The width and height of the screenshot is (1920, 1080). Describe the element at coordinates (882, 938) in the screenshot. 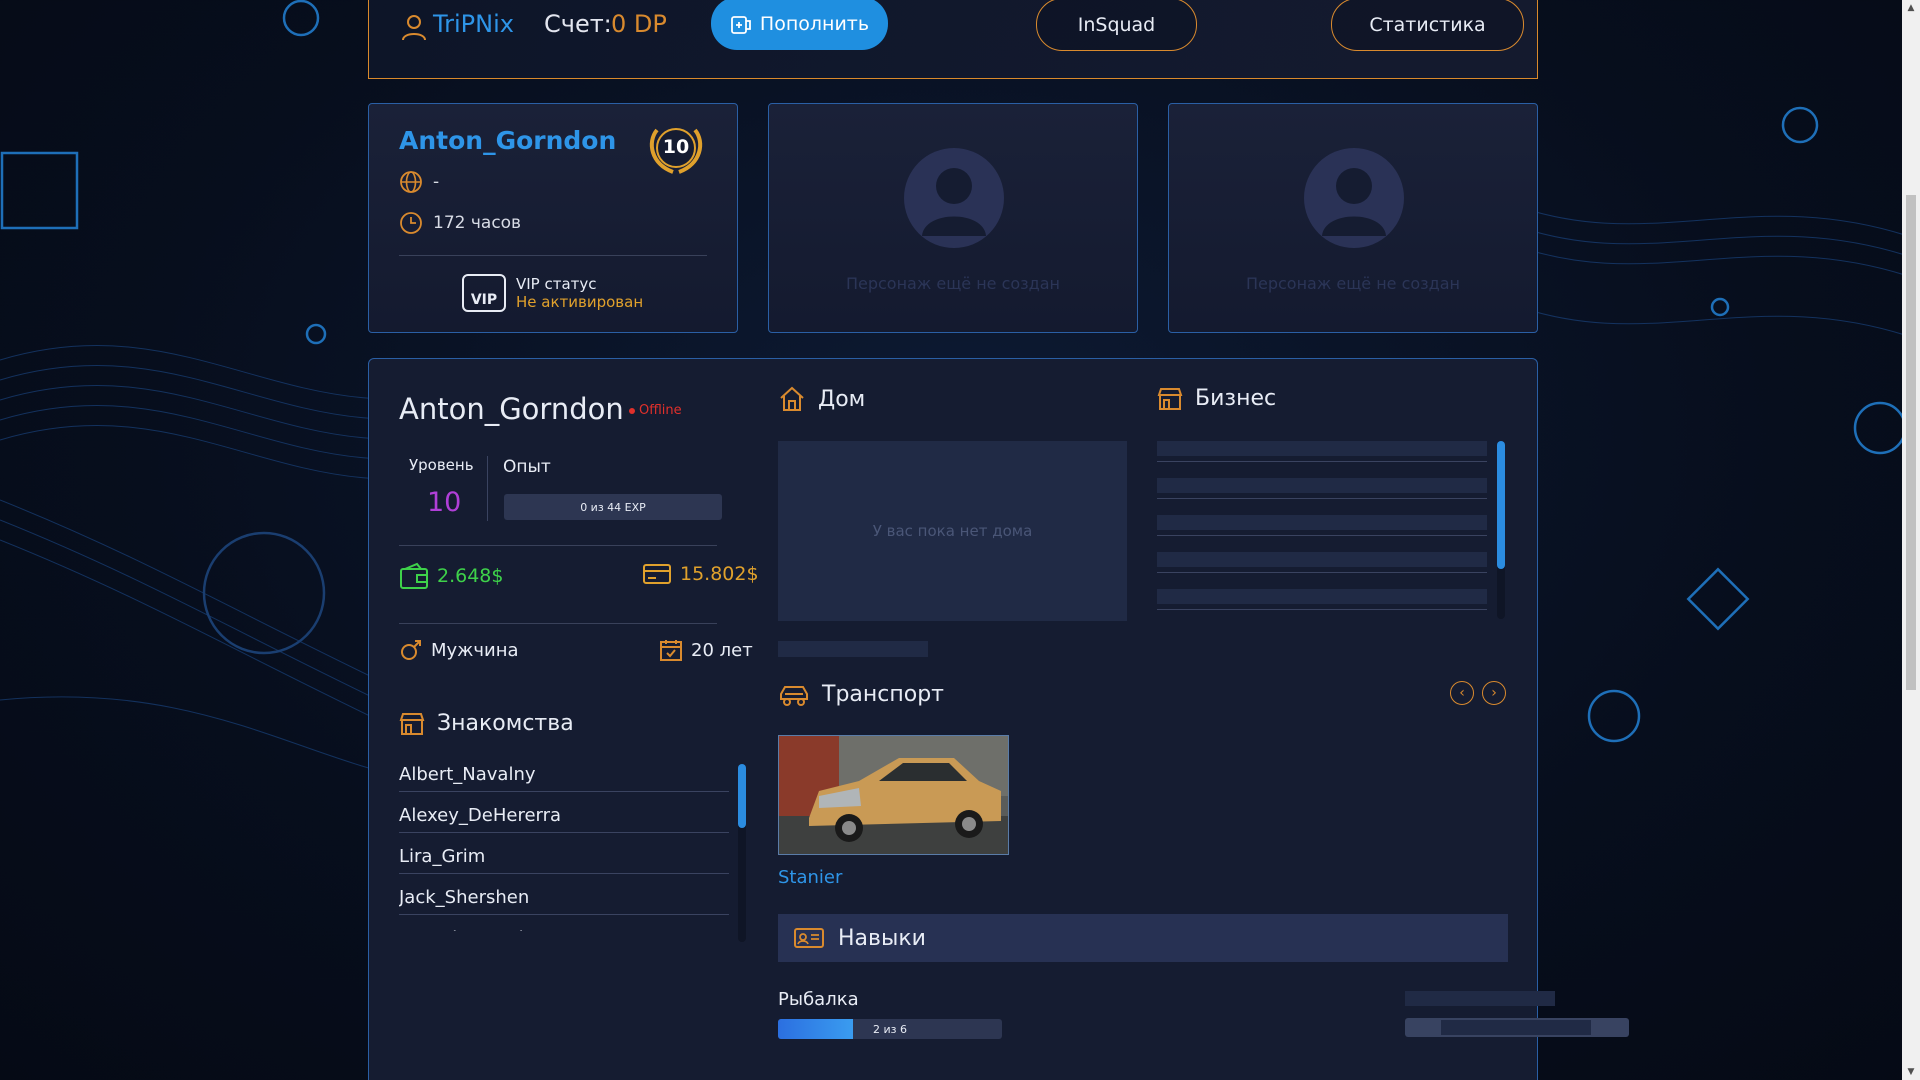

I see `skills-title: Навыки` at that location.